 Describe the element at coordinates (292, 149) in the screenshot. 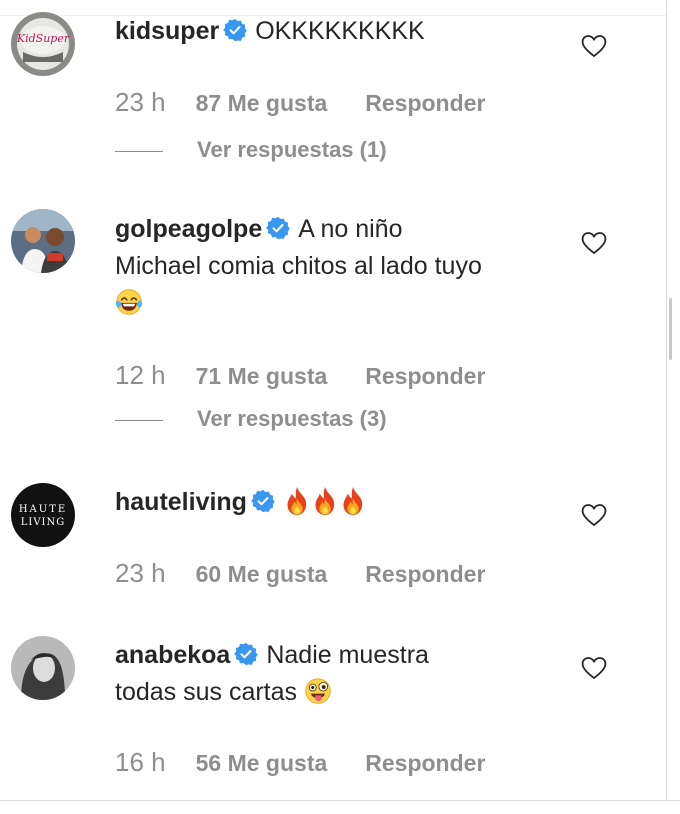

I see `view-replies-label: Ver respuestas (1)` at that location.